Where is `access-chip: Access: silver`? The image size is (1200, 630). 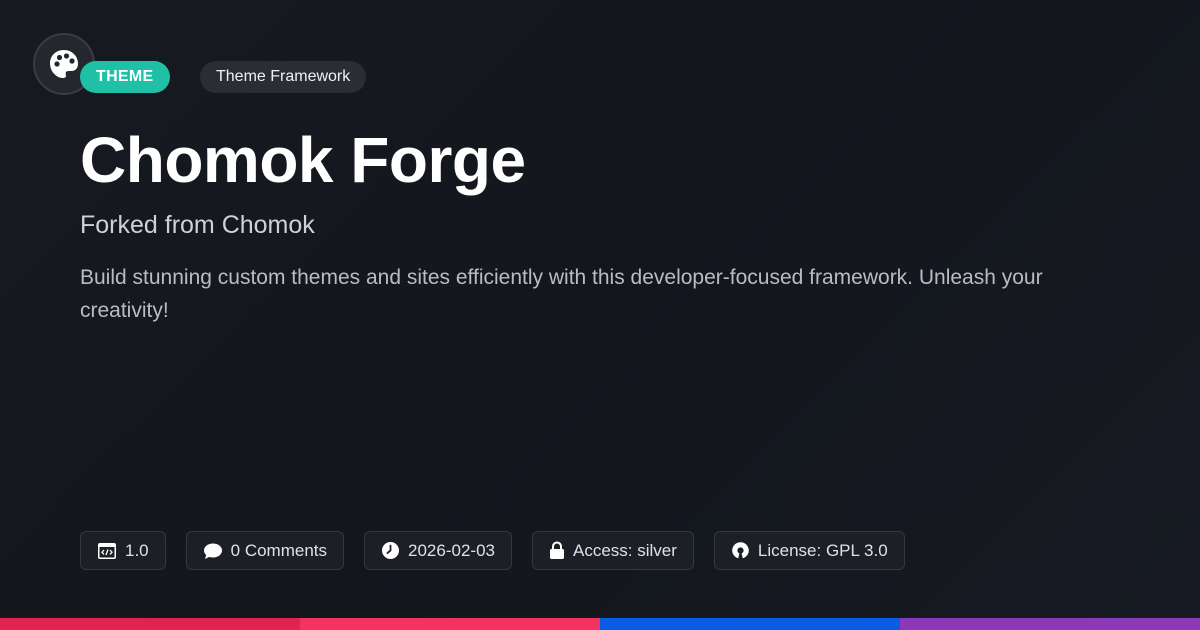 access-chip: Access: silver is located at coordinates (612, 550).